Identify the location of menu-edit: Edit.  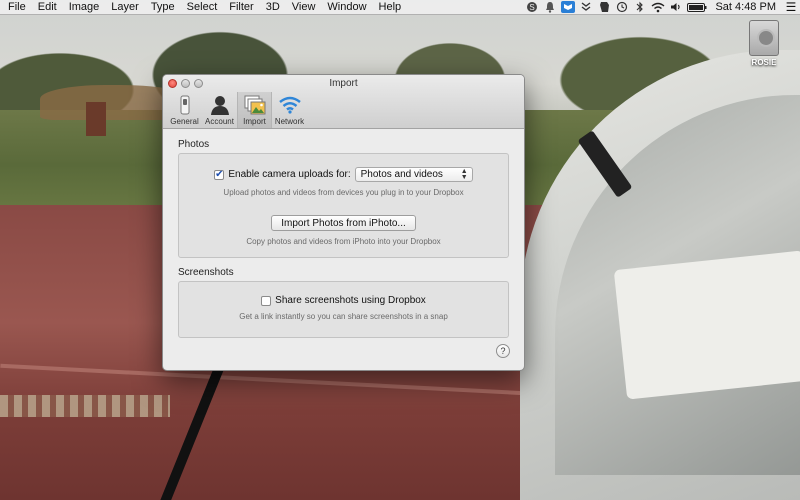
(47, 7).